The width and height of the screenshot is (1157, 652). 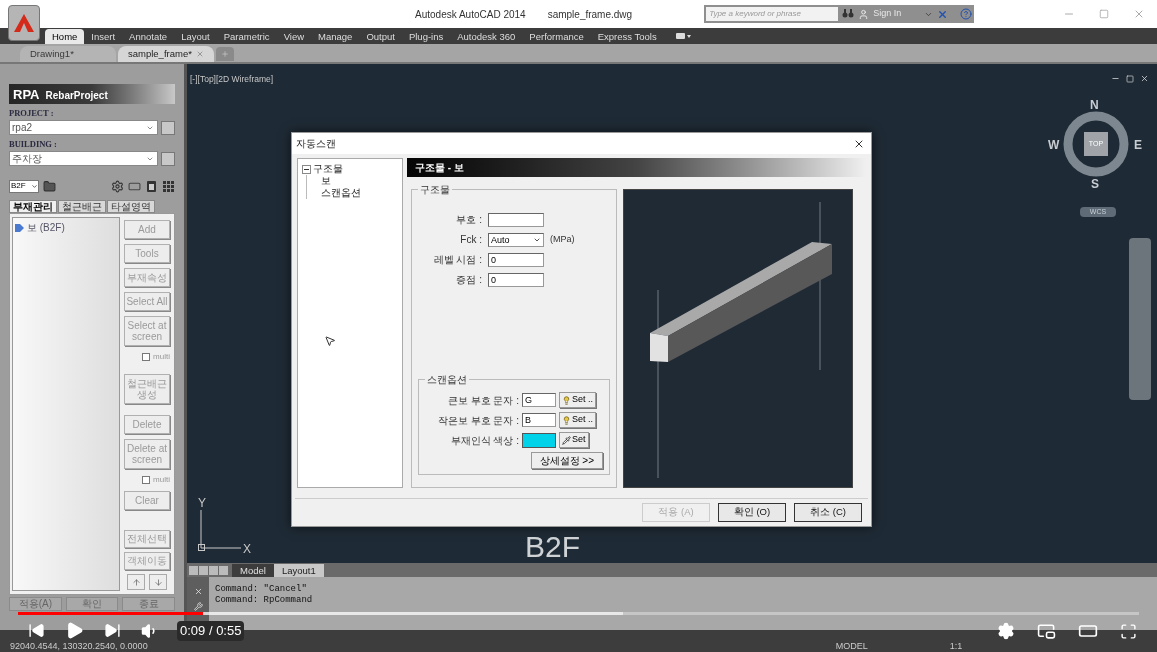 I want to click on field-label: BUILDING :, so click(x=33, y=144).